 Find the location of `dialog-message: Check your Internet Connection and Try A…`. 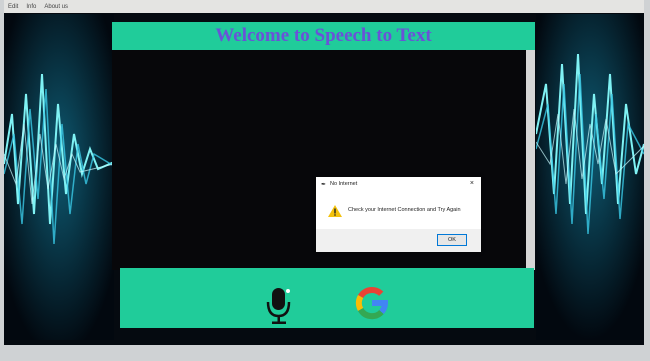

dialog-message: Check your Internet Connection and Try A… is located at coordinates (404, 210).